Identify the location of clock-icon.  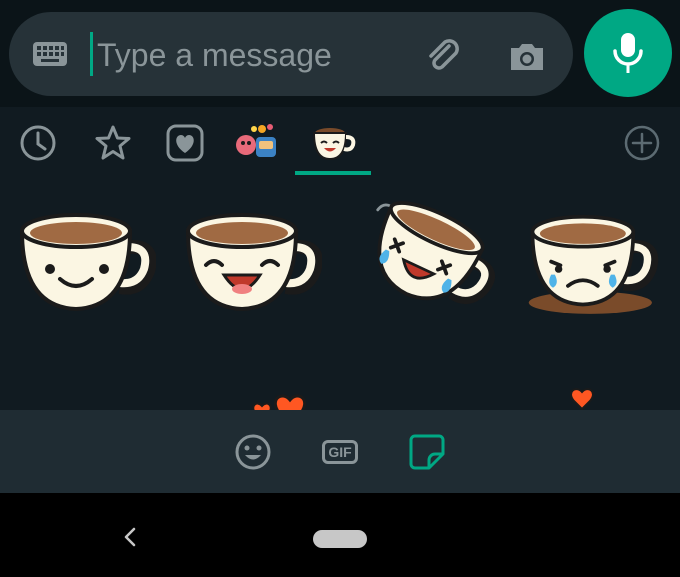
(38, 143).